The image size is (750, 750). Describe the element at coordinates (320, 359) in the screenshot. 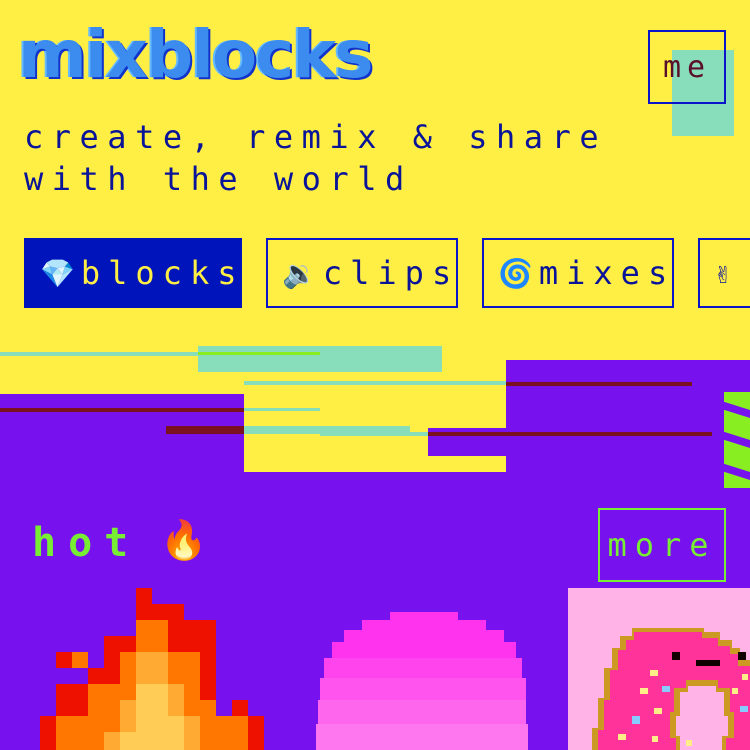

I see `glitch-block` at that location.